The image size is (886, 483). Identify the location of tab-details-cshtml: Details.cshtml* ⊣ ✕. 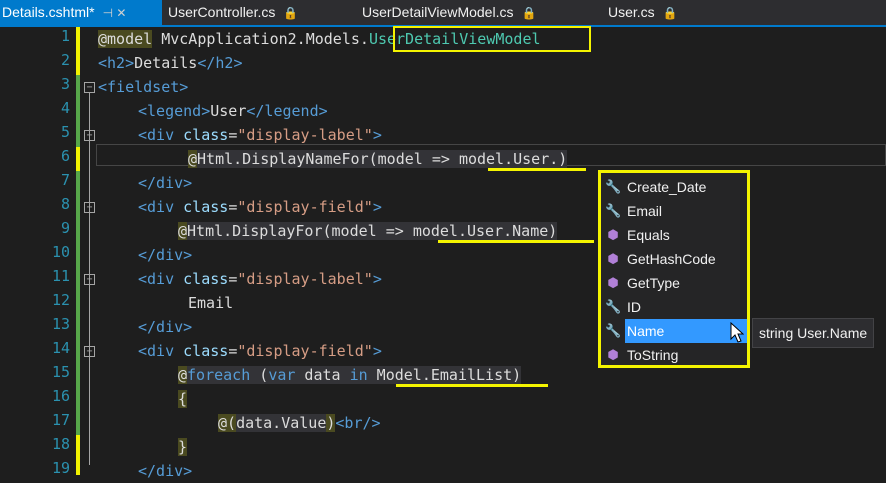
(81, 12).